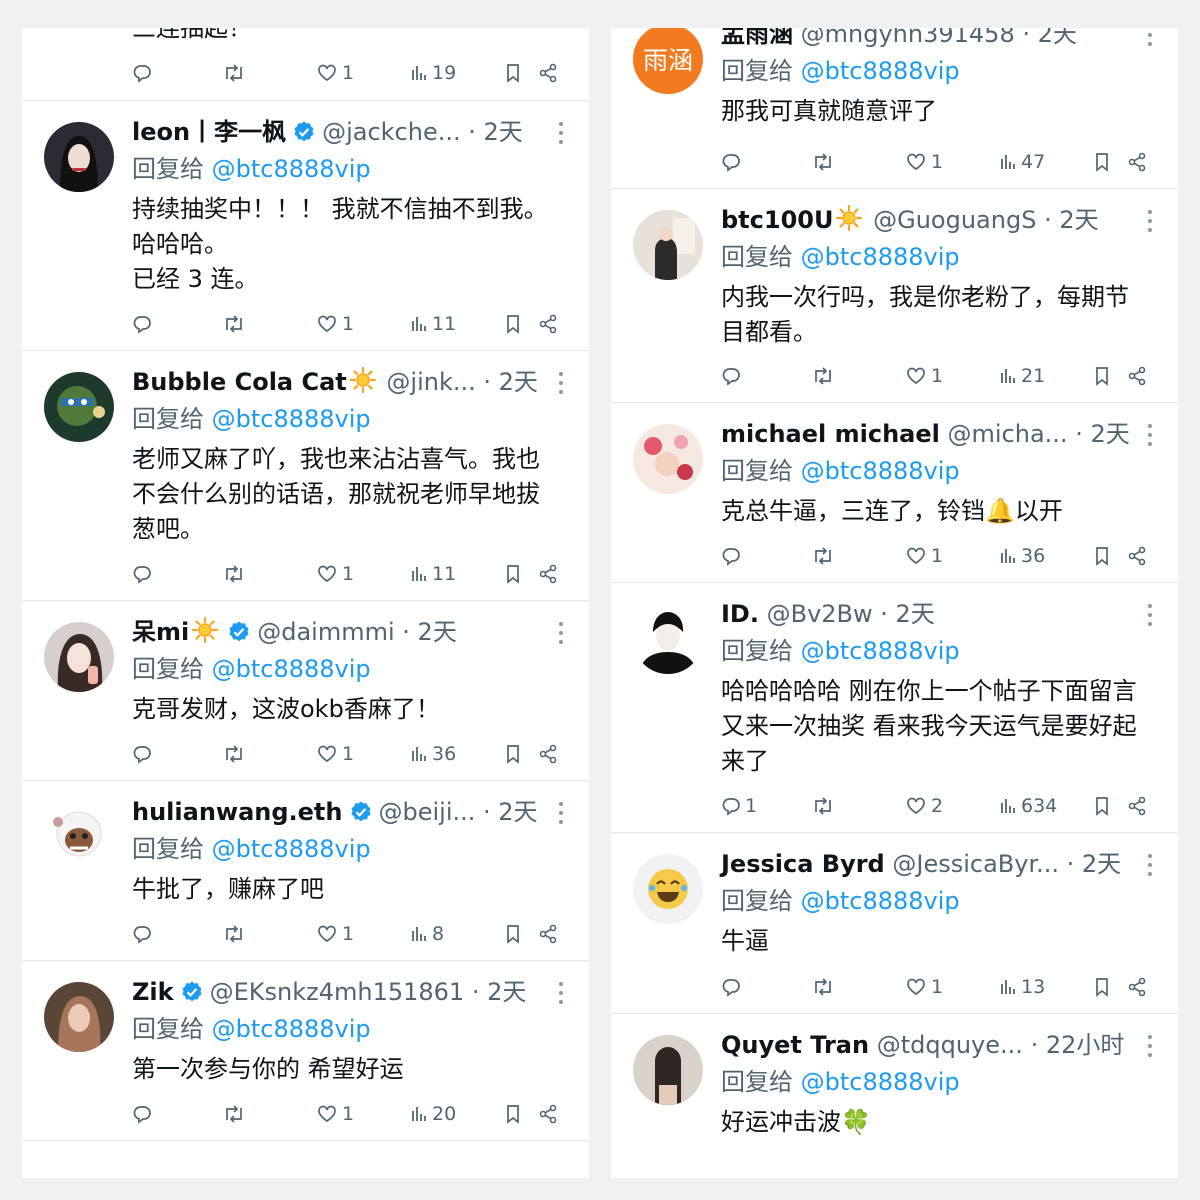 The height and width of the screenshot is (1200, 1200). What do you see at coordinates (433, 73) in the screenshot?
I see `views-button: 19` at bounding box center [433, 73].